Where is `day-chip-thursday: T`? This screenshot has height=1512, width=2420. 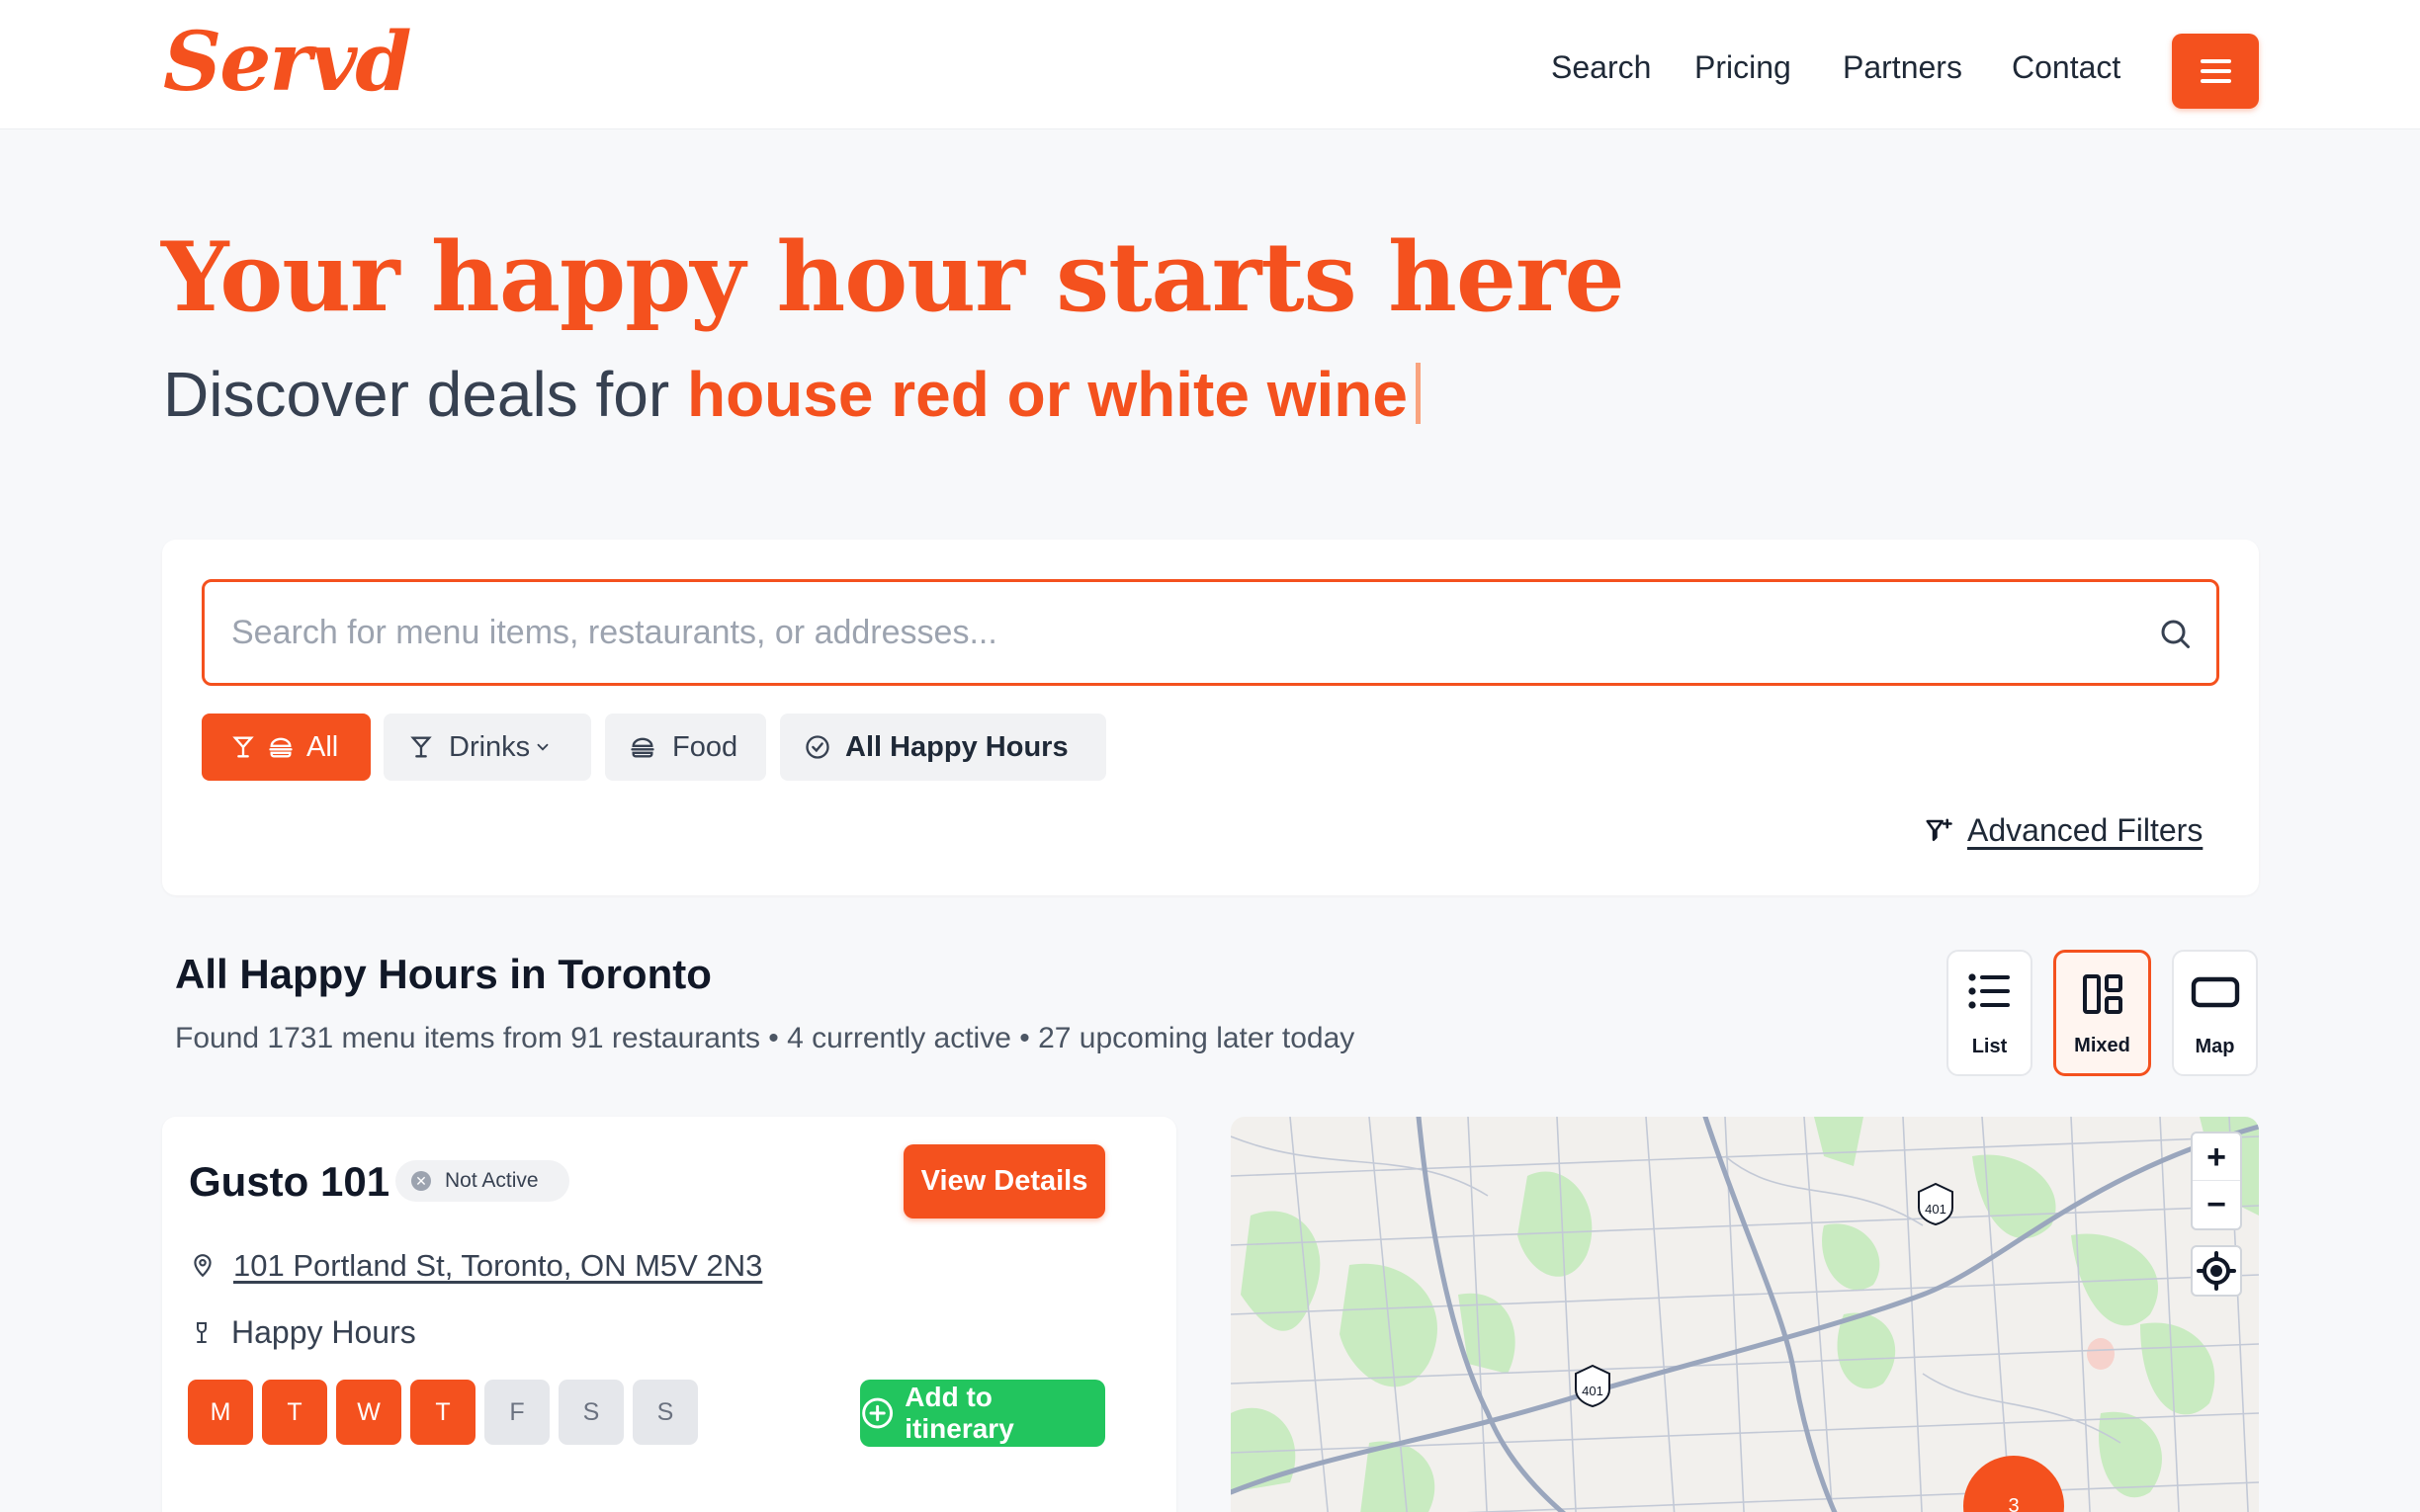 day-chip-thursday: T is located at coordinates (443, 1412).